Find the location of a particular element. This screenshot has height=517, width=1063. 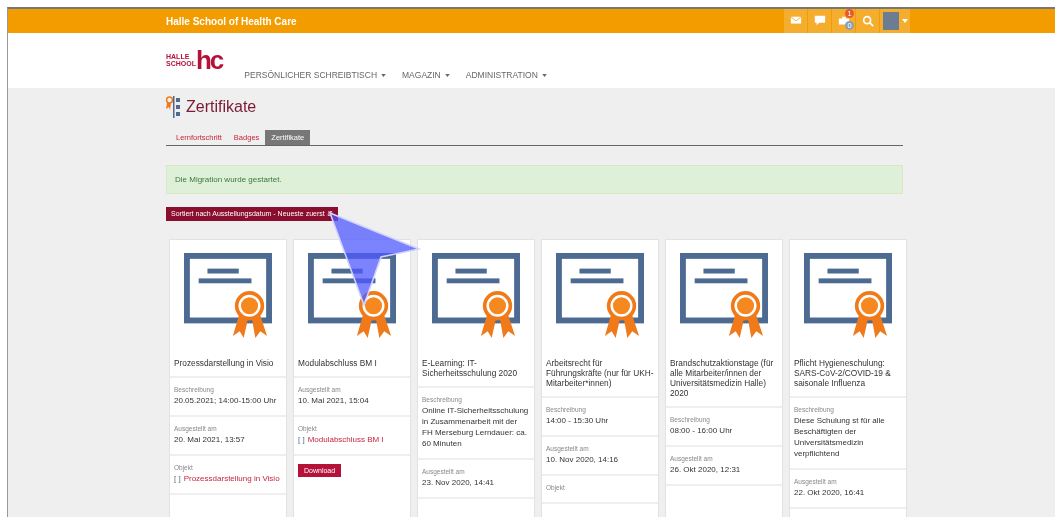

briefcase-icon is located at coordinates (843, 21).